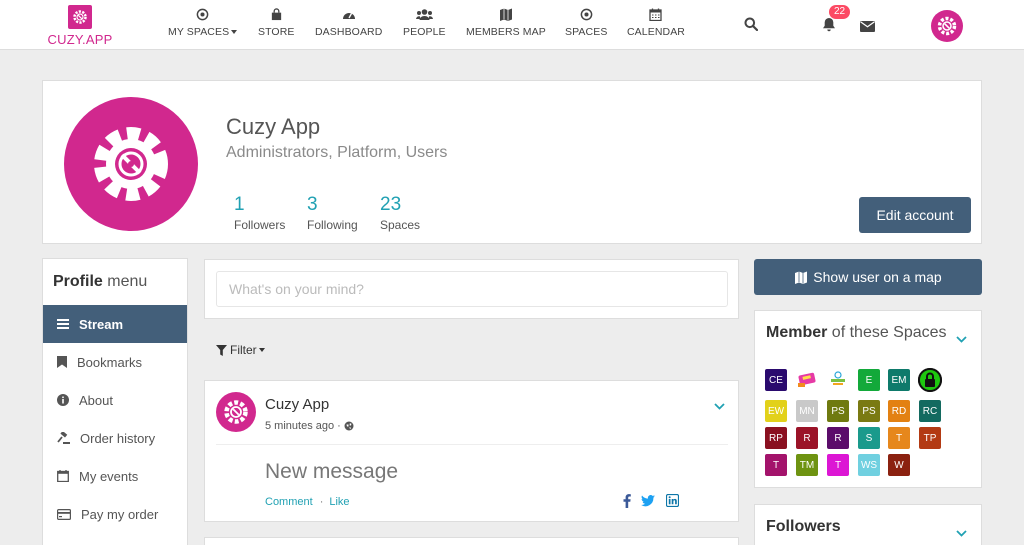 The image size is (1024, 545). I want to click on stat-followers: 1 Followers, so click(259, 213).